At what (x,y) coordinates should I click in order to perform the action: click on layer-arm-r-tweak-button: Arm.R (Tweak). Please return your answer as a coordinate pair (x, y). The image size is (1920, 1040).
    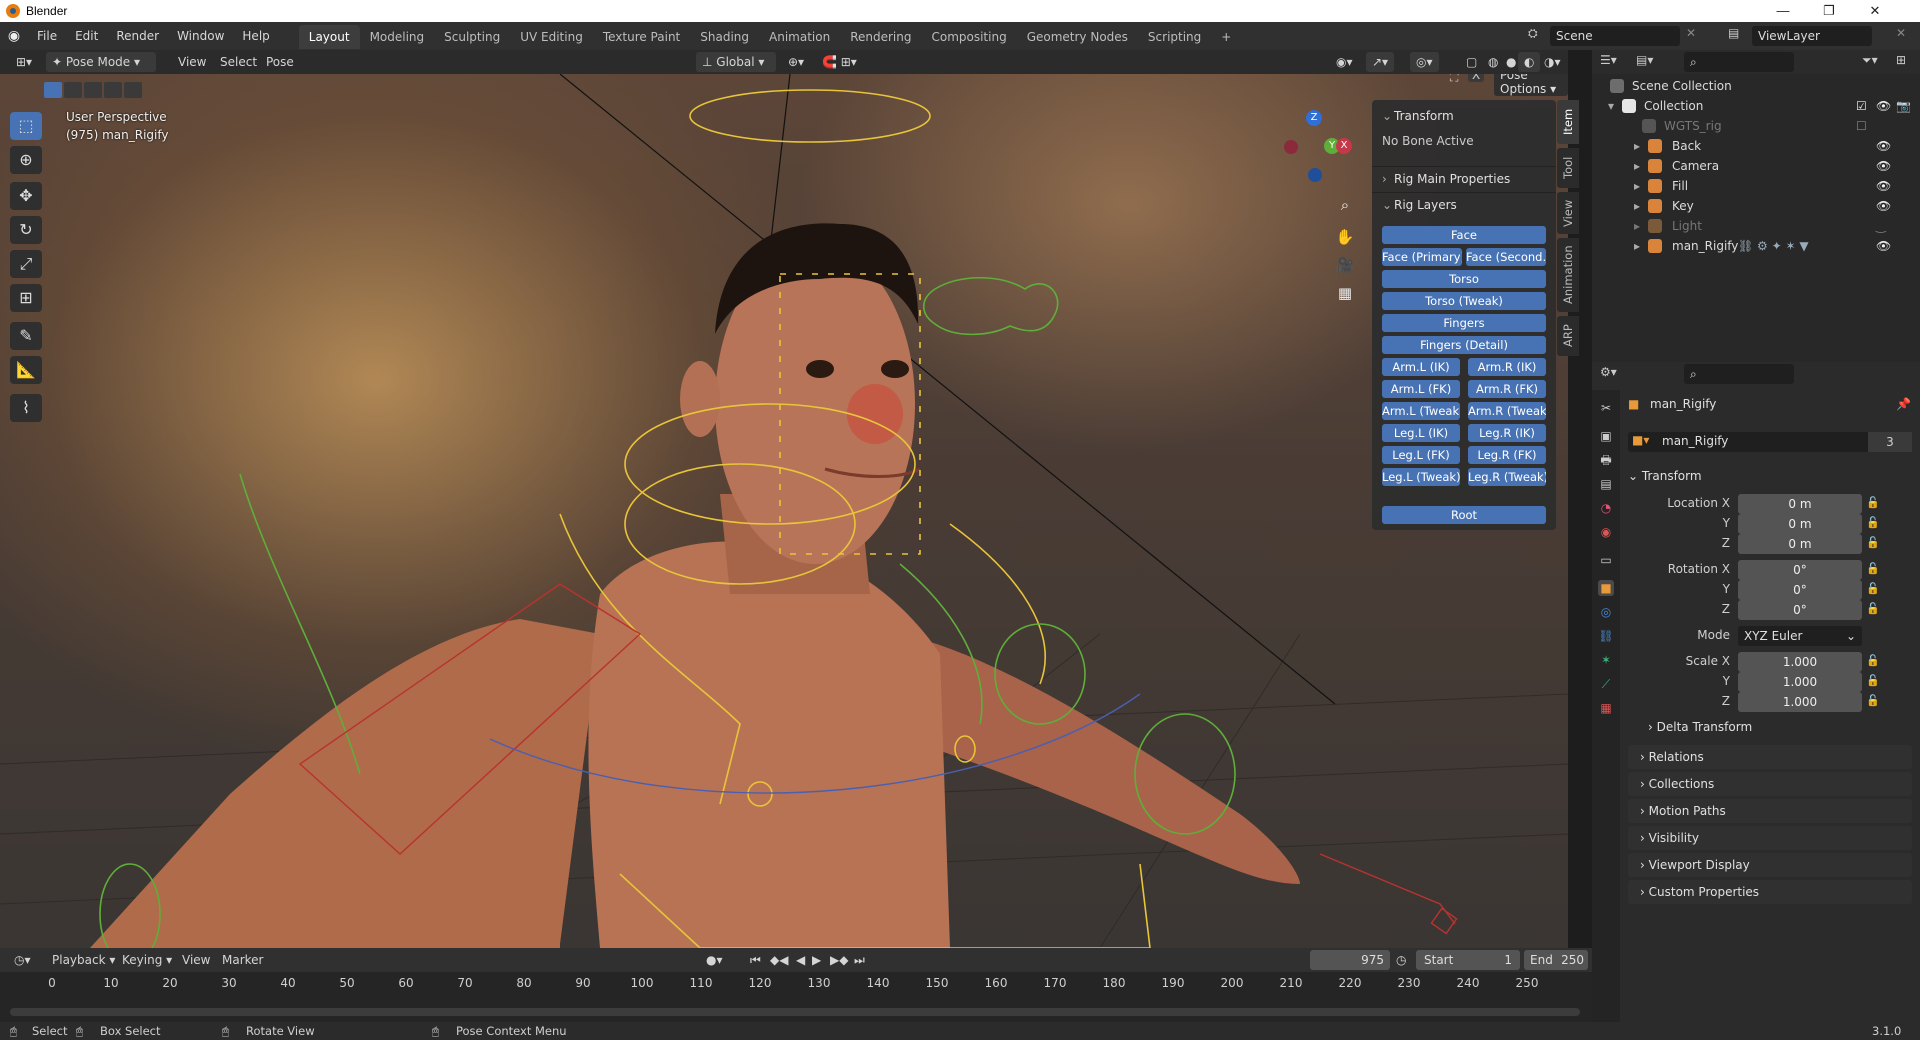
    Looking at the image, I should click on (1507, 411).